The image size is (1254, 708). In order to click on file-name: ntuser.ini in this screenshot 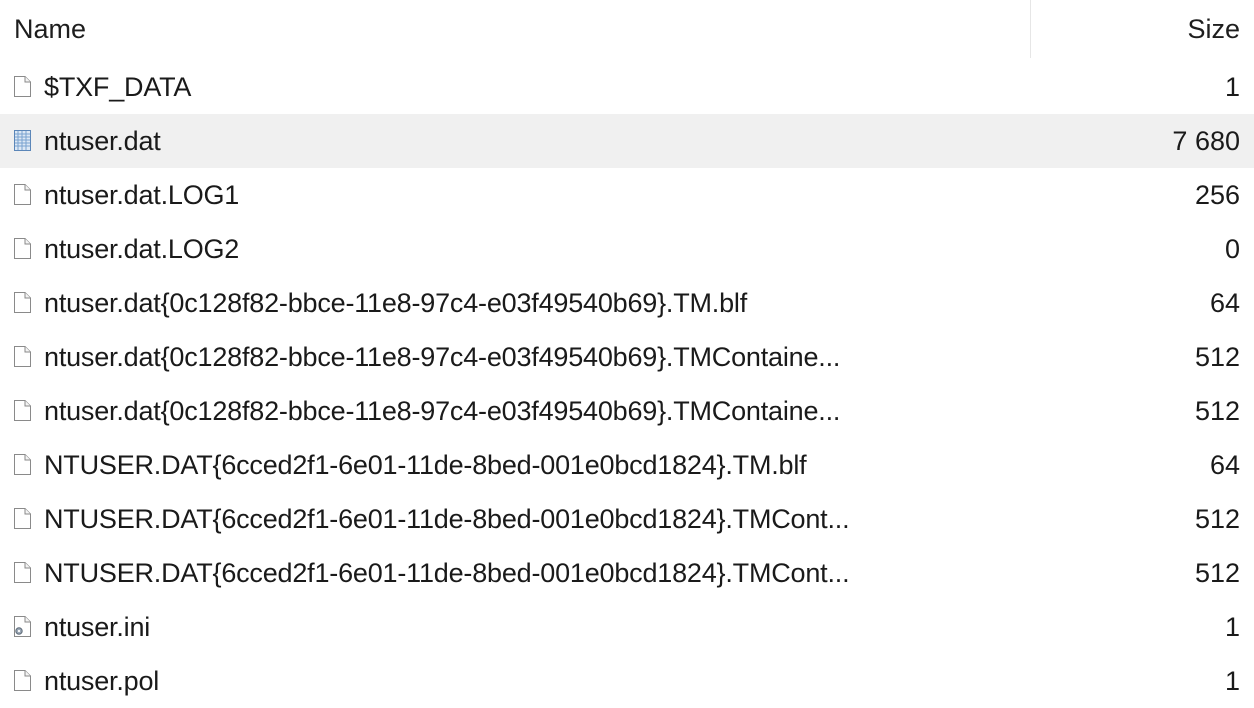, I will do `click(97, 627)`.